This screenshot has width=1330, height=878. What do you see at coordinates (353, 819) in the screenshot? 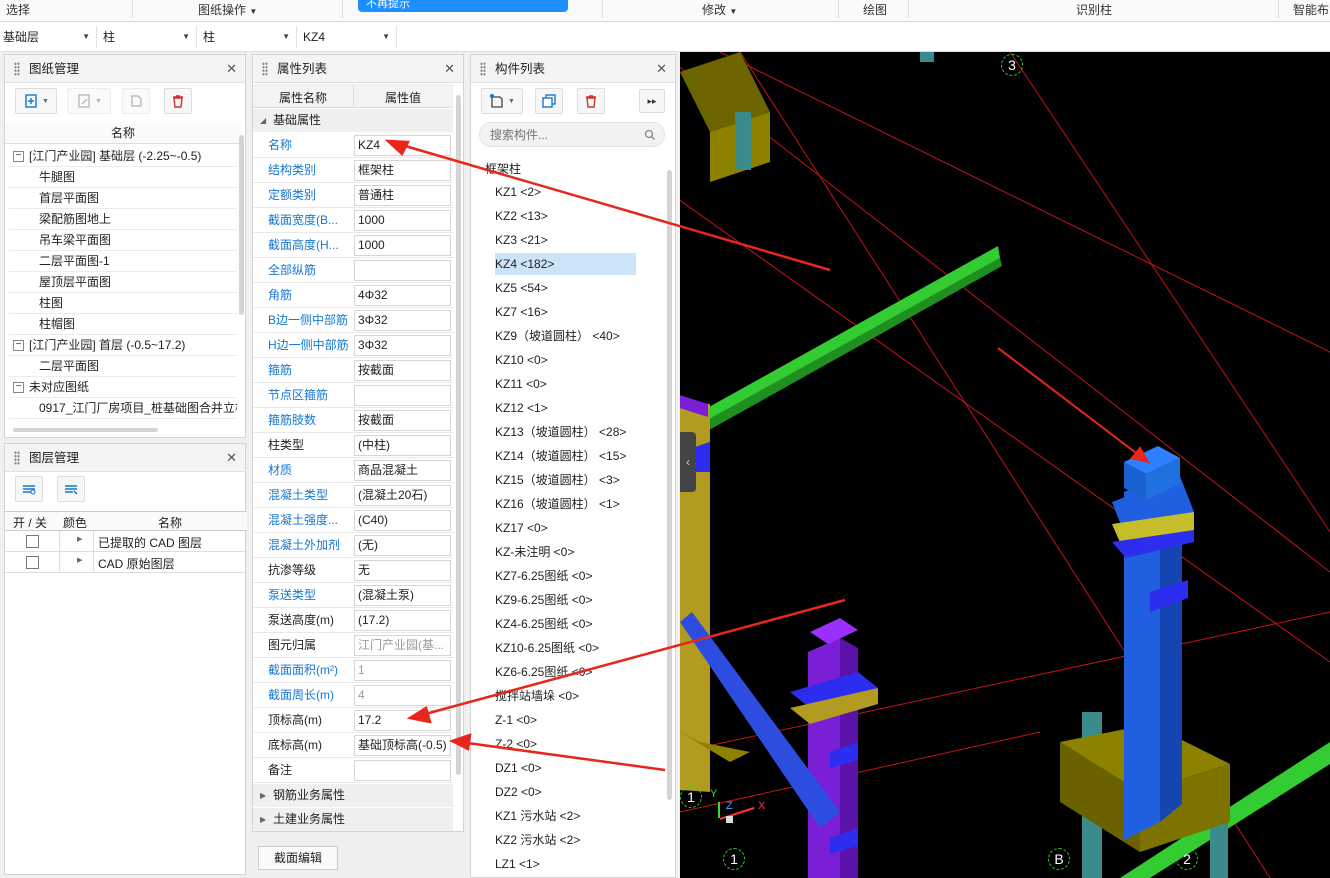
I see `group-civil: ▶ 土建业务属性` at bounding box center [353, 819].